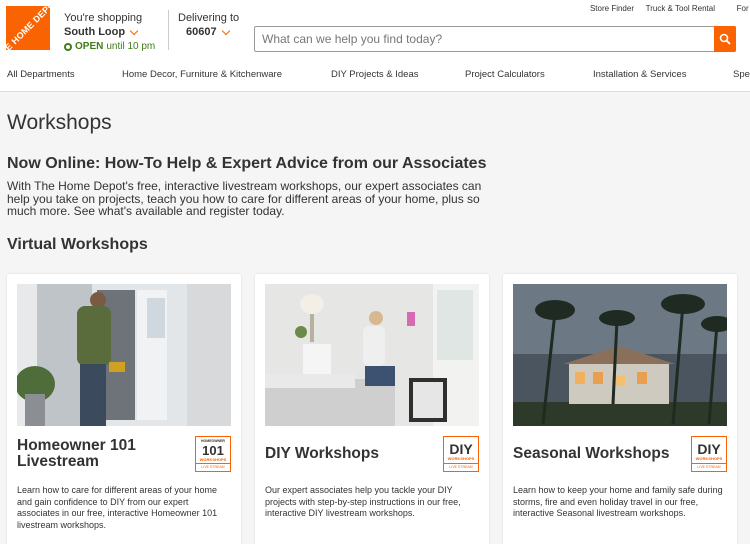 The image size is (750, 544). I want to click on deliver-label: Delivering to, so click(209, 18).